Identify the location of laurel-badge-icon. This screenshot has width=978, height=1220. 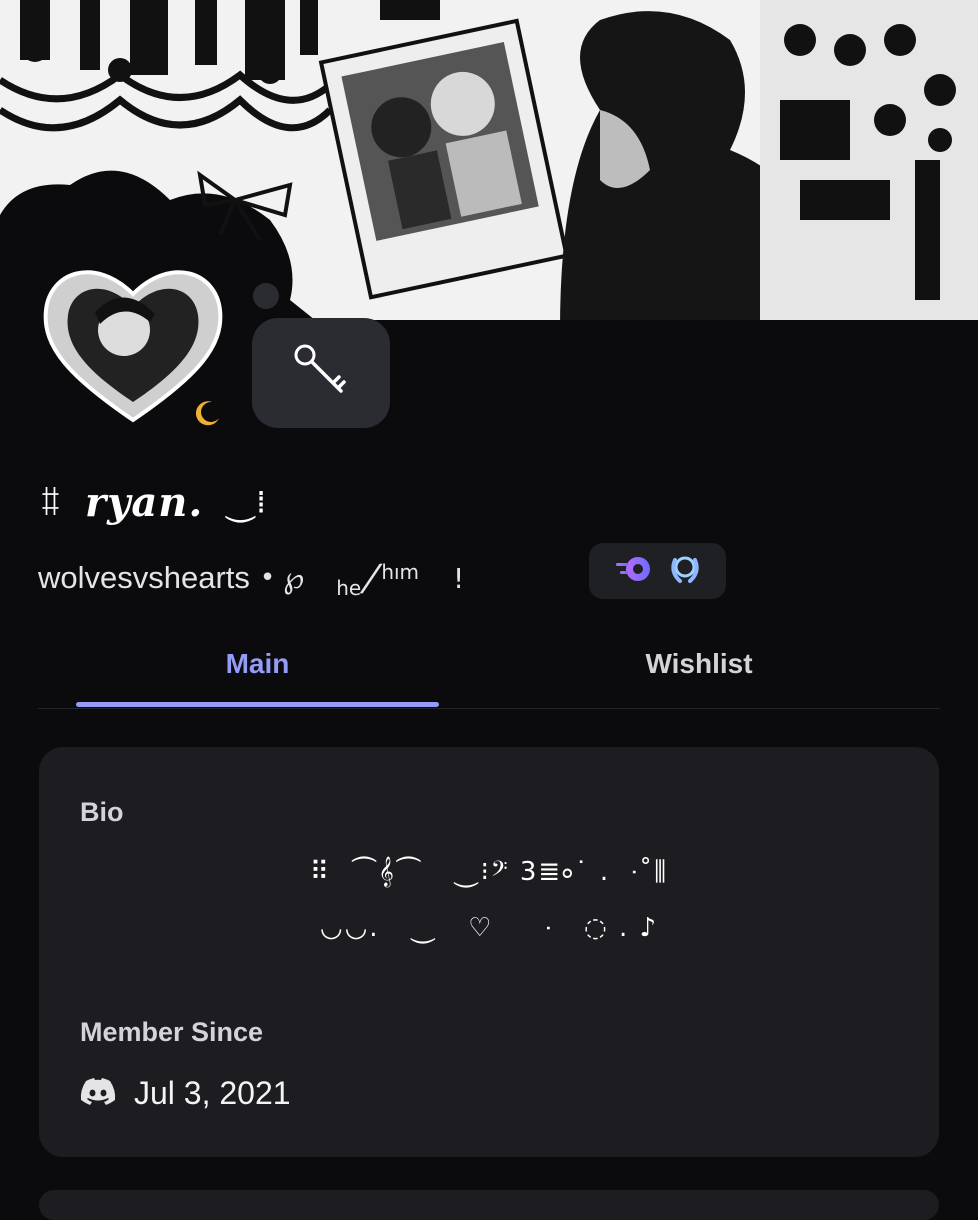
(685, 571).